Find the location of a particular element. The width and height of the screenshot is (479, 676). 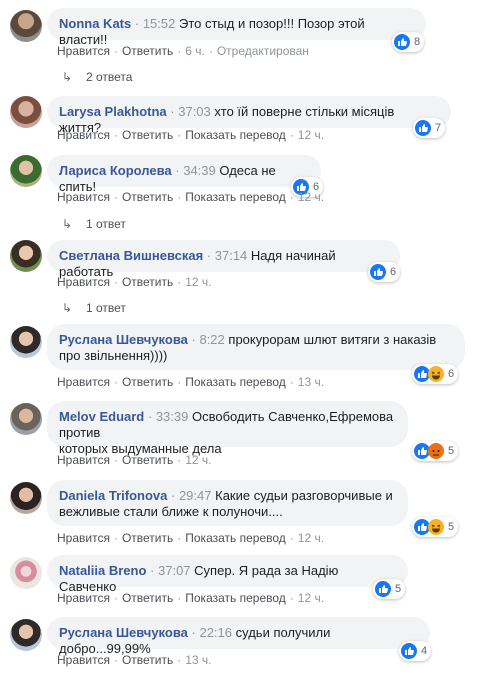

comment-time: · 8:22 is located at coordinates (208, 339).